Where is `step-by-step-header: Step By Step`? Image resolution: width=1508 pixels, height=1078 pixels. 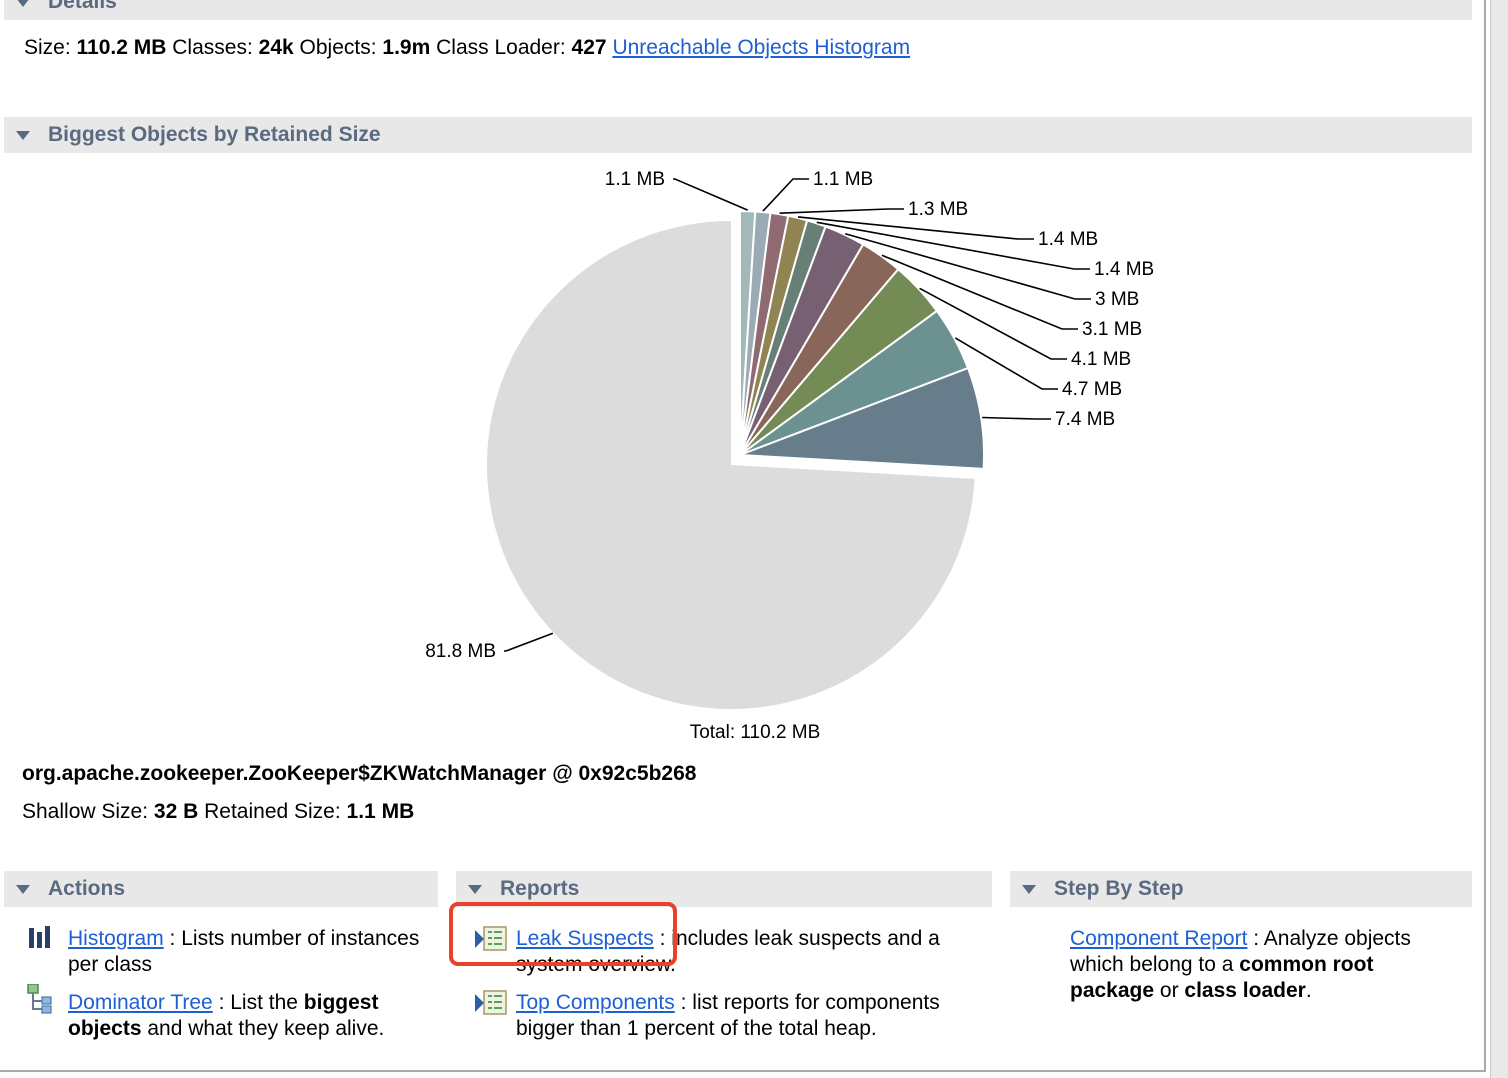
step-by-step-header: Step By Step is located at coordinates (1241, 889).